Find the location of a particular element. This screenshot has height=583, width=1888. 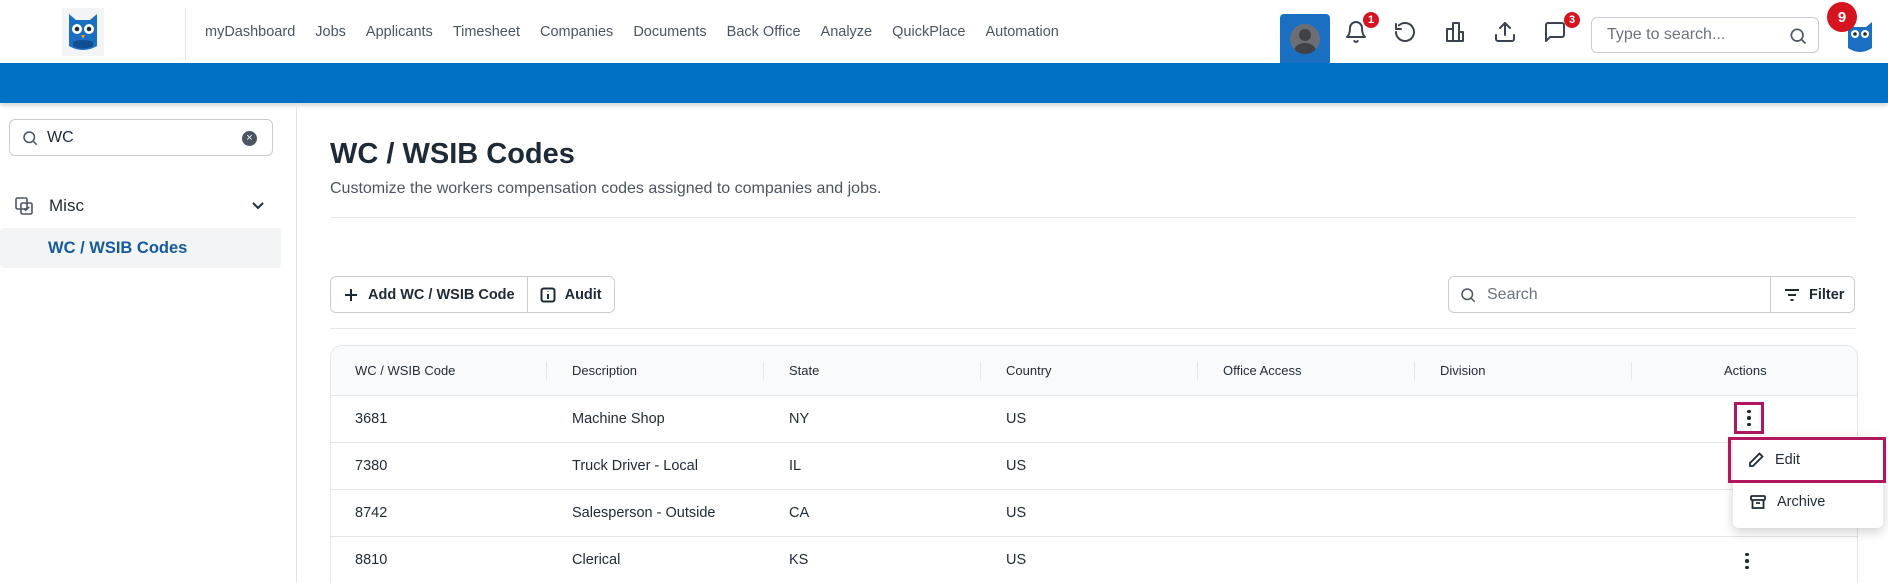

cell-code: 3681 is located at coordinates (371, 419).